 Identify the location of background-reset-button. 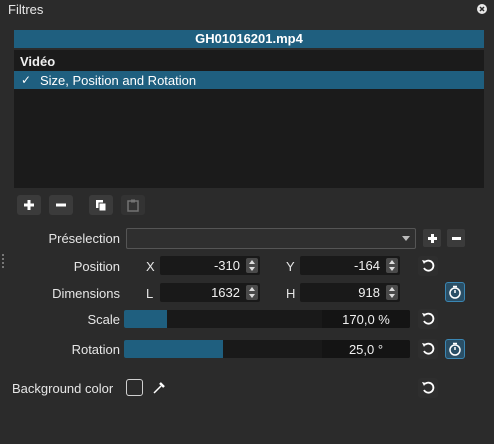
(428, 388).